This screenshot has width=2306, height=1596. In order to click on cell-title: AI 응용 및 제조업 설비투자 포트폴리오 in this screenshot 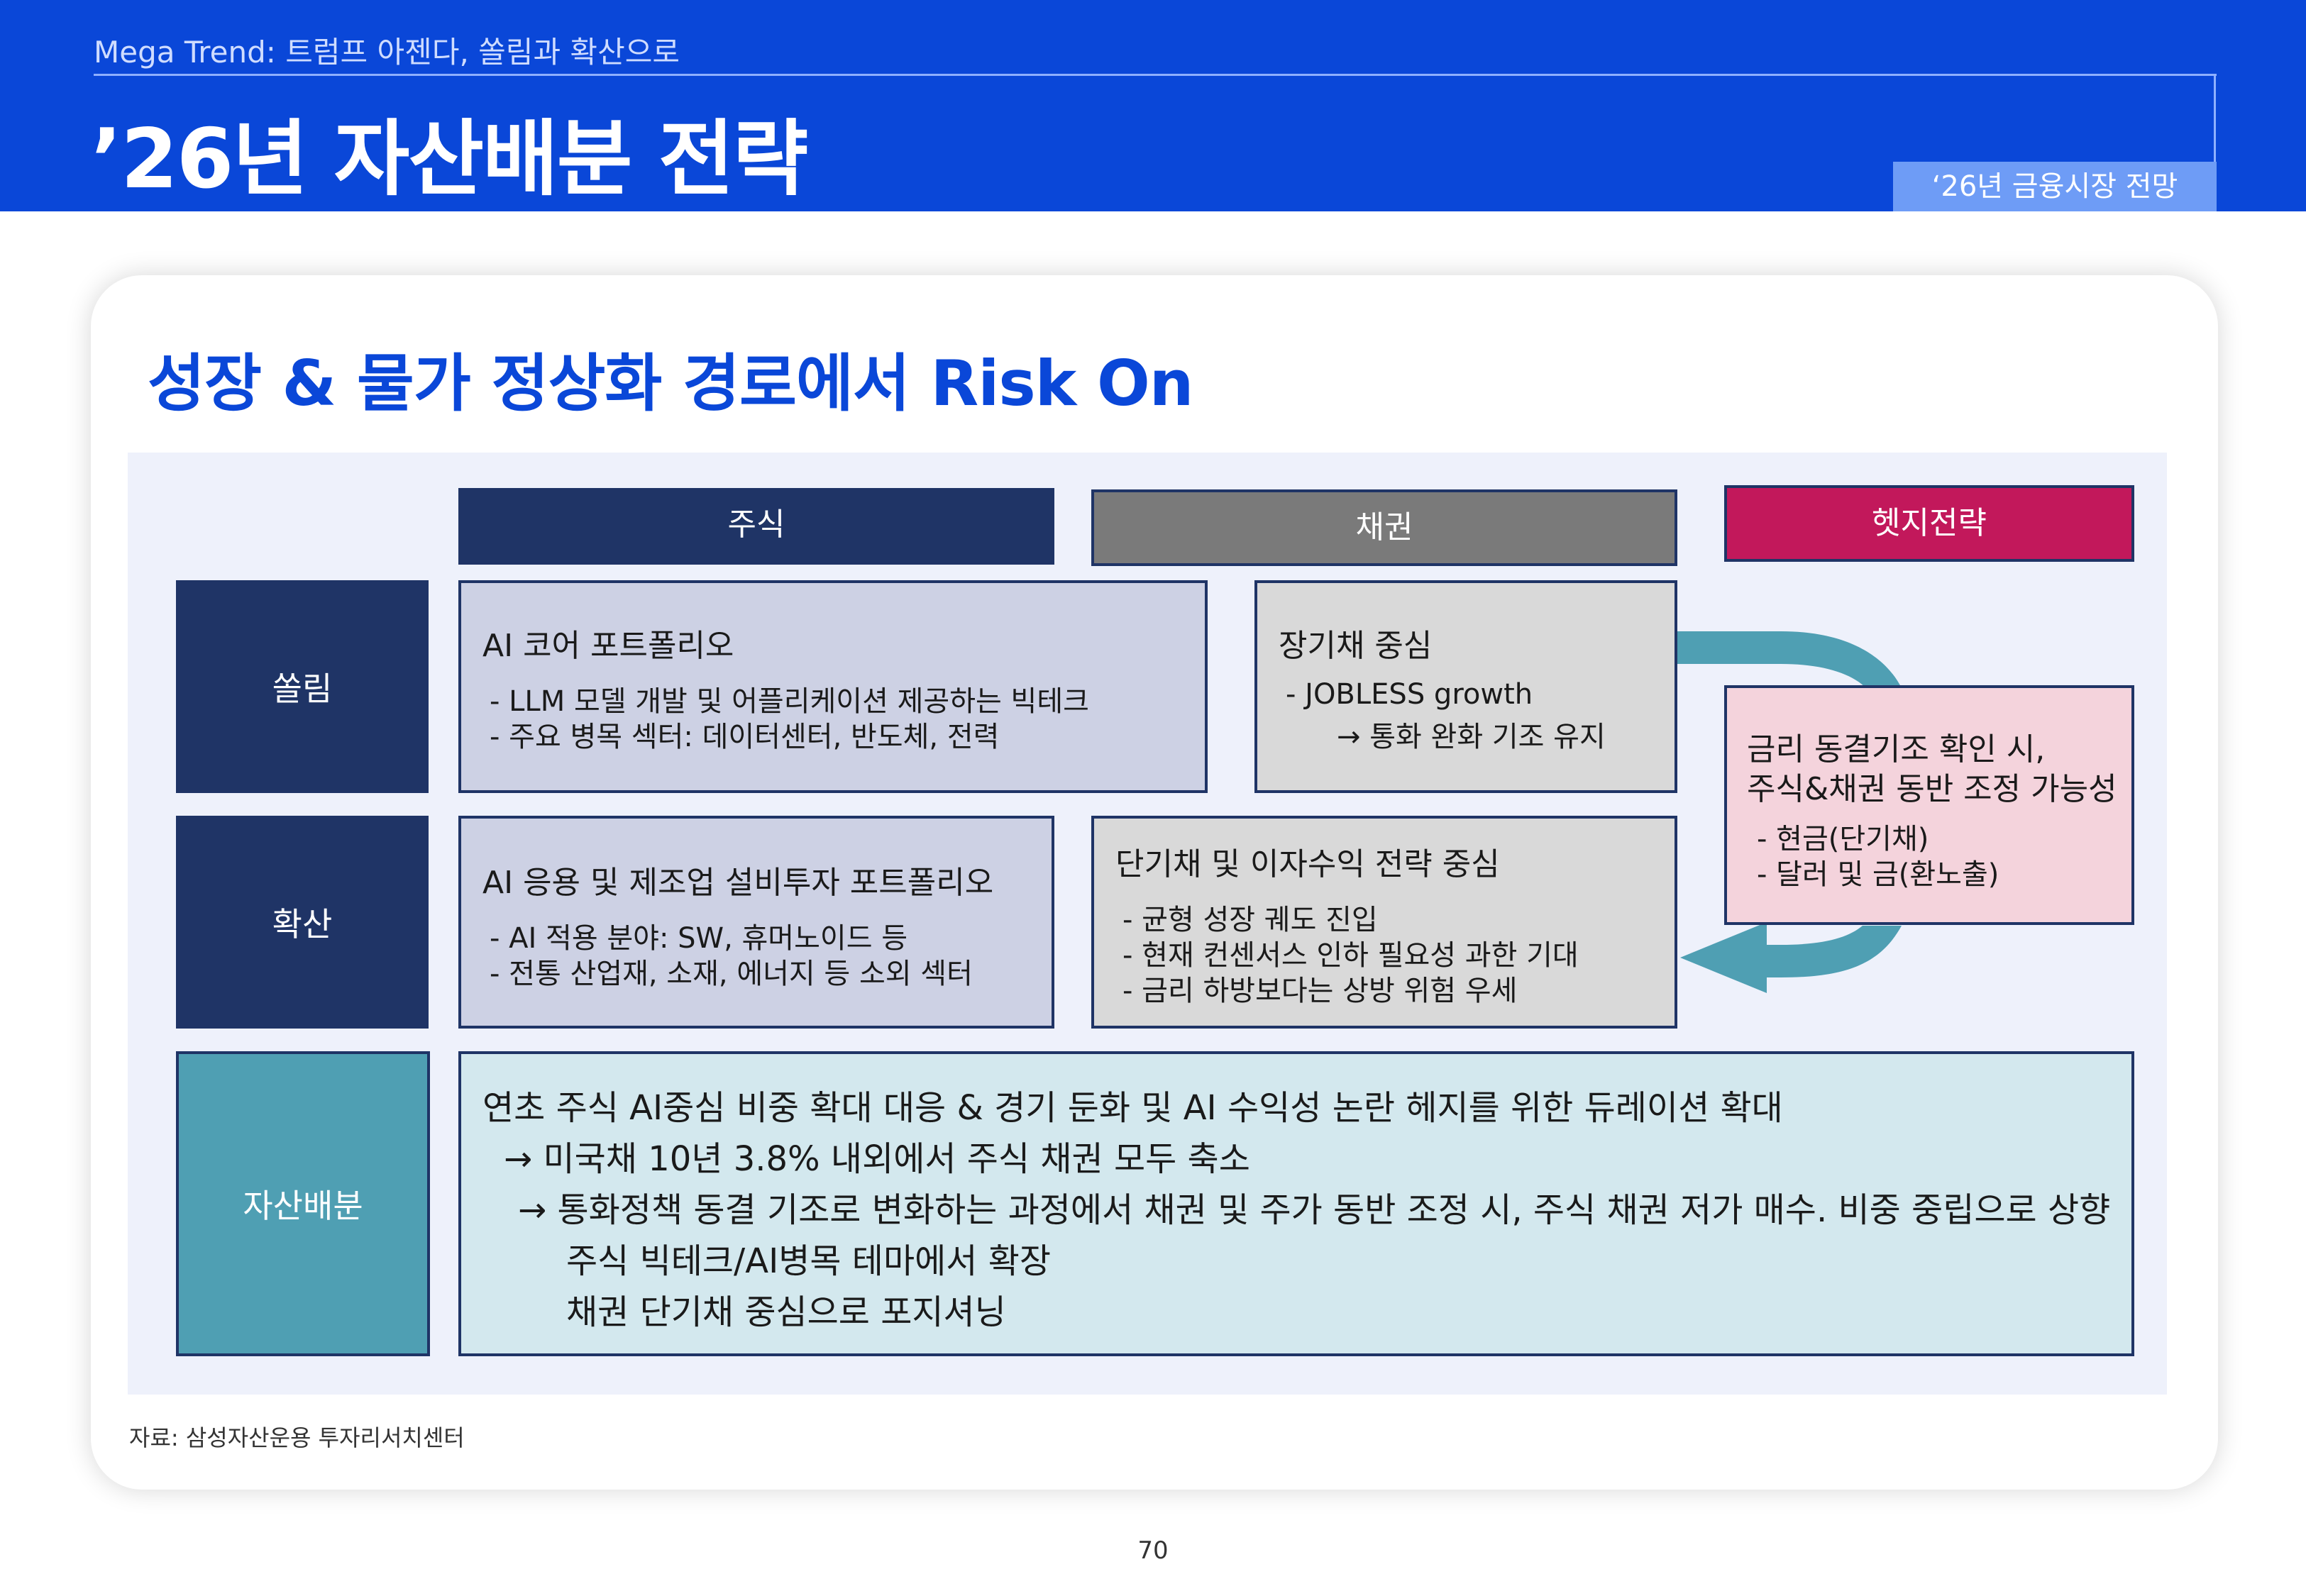, I will do `click(738, 883)`.